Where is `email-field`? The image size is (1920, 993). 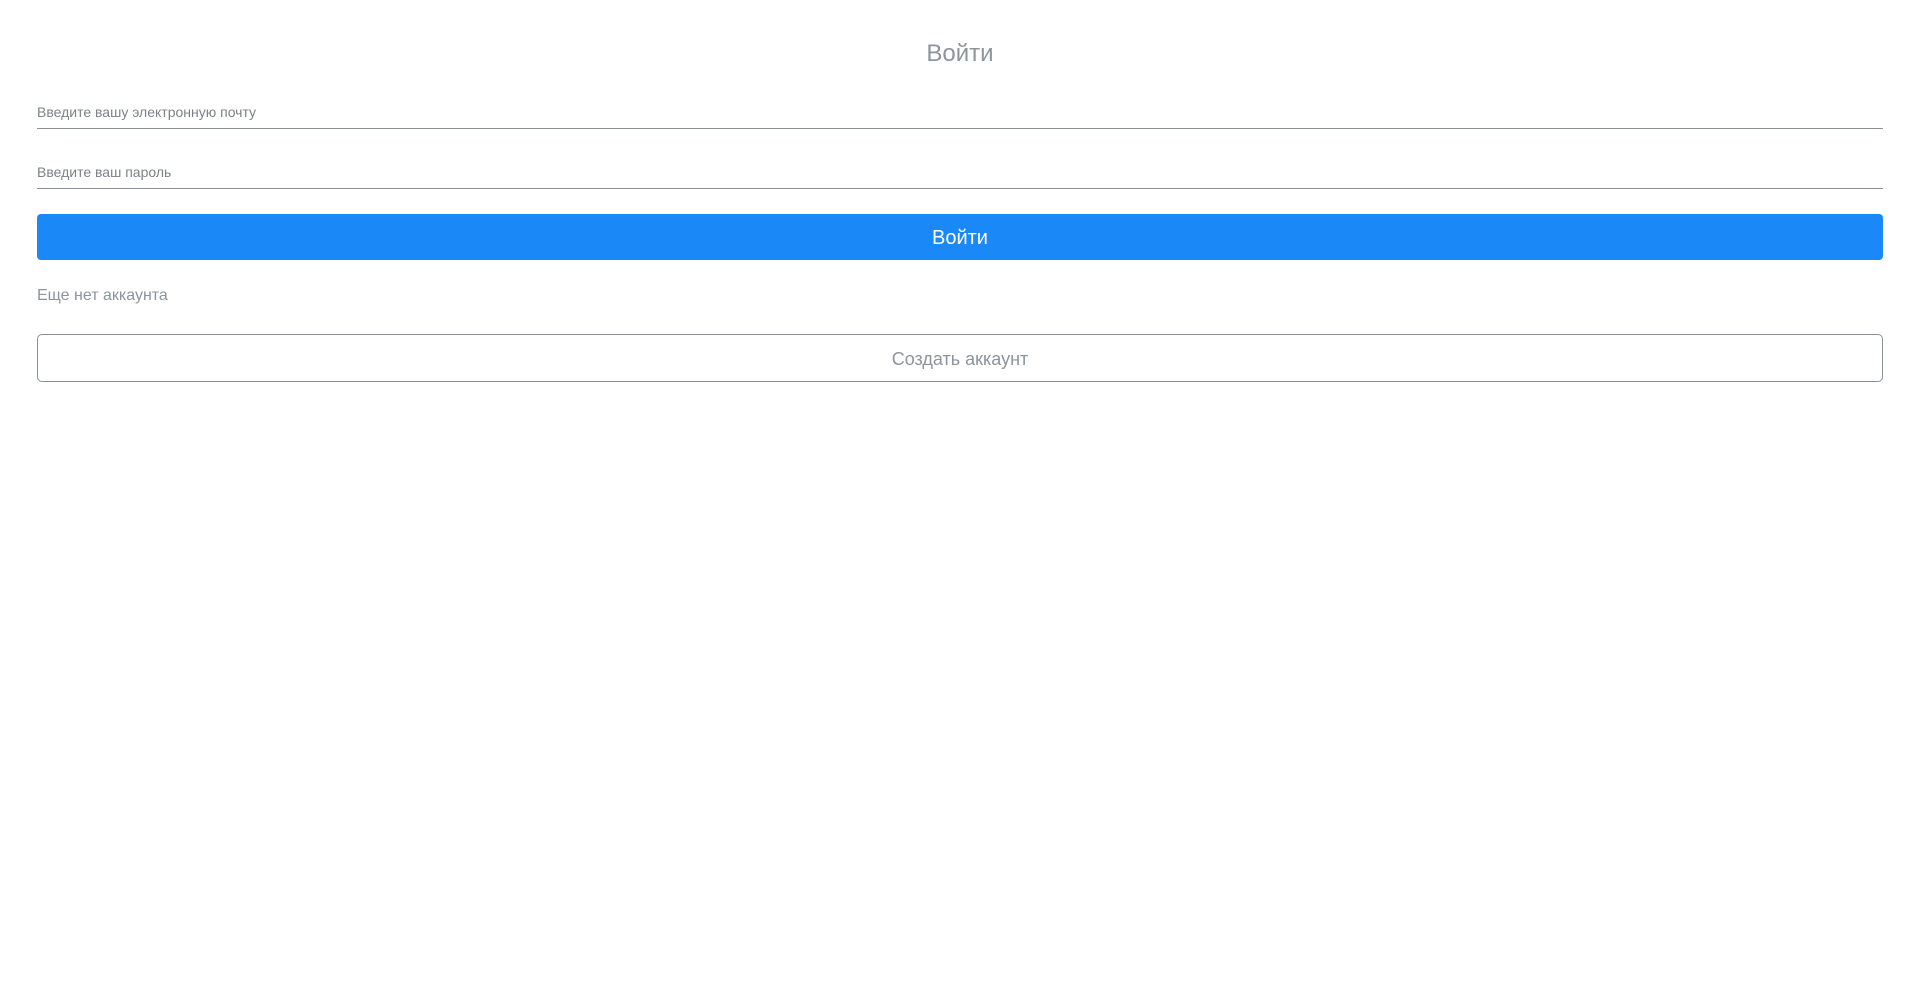
email-field is located at coordinates (960, 112).